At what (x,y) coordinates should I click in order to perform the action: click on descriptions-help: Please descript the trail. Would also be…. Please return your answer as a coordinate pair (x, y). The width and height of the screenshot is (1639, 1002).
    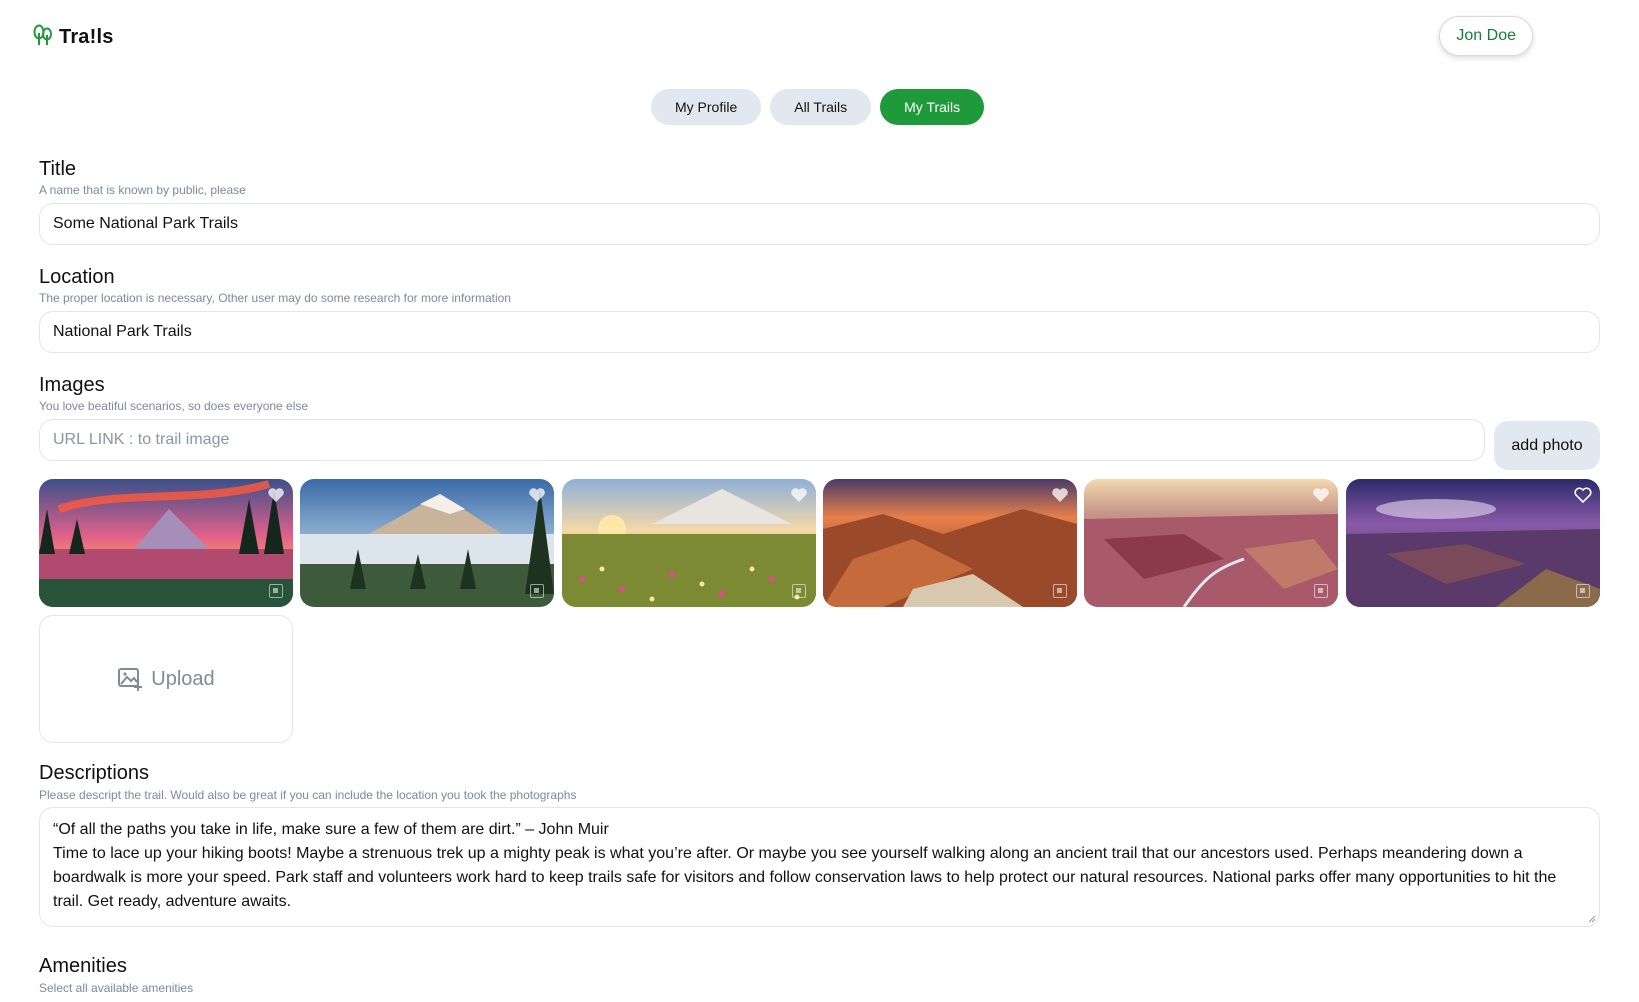
    Looking at the image, I should click on (308, 795).